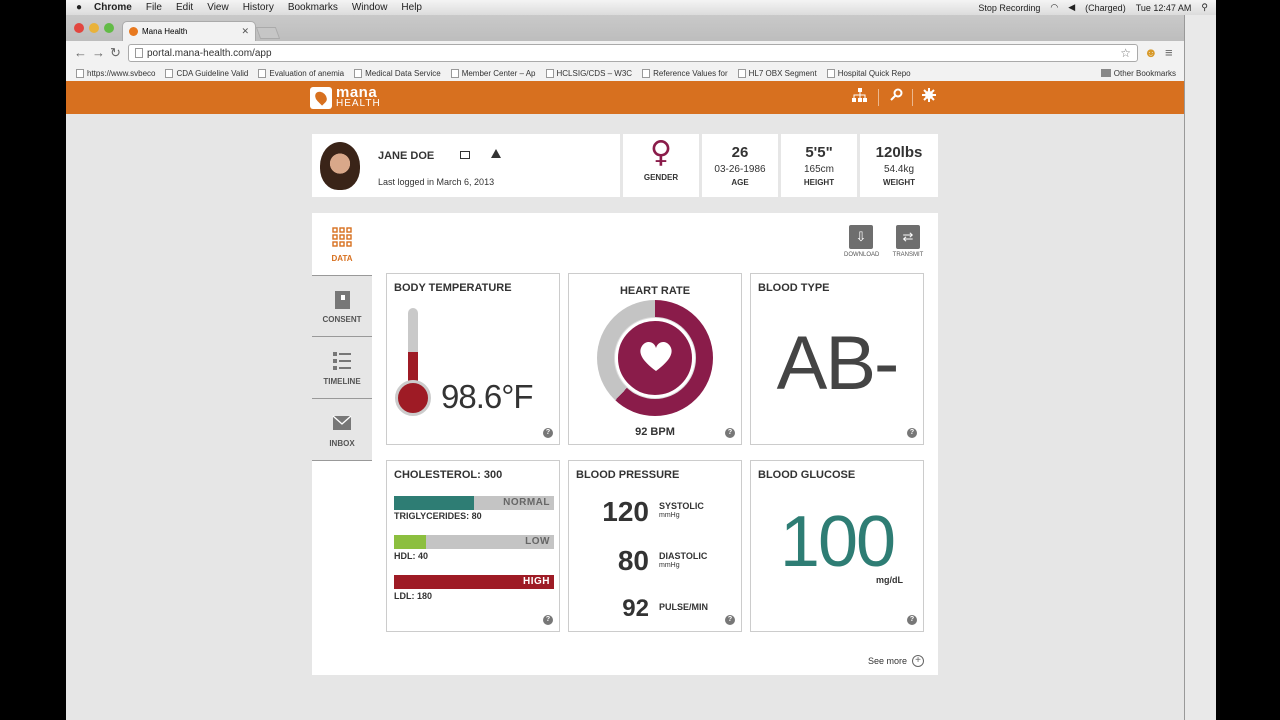 The image size is (1280, 720). Describe the element at coordinates (929, 96) in the screenshot. I see `gear-icon` at that location.